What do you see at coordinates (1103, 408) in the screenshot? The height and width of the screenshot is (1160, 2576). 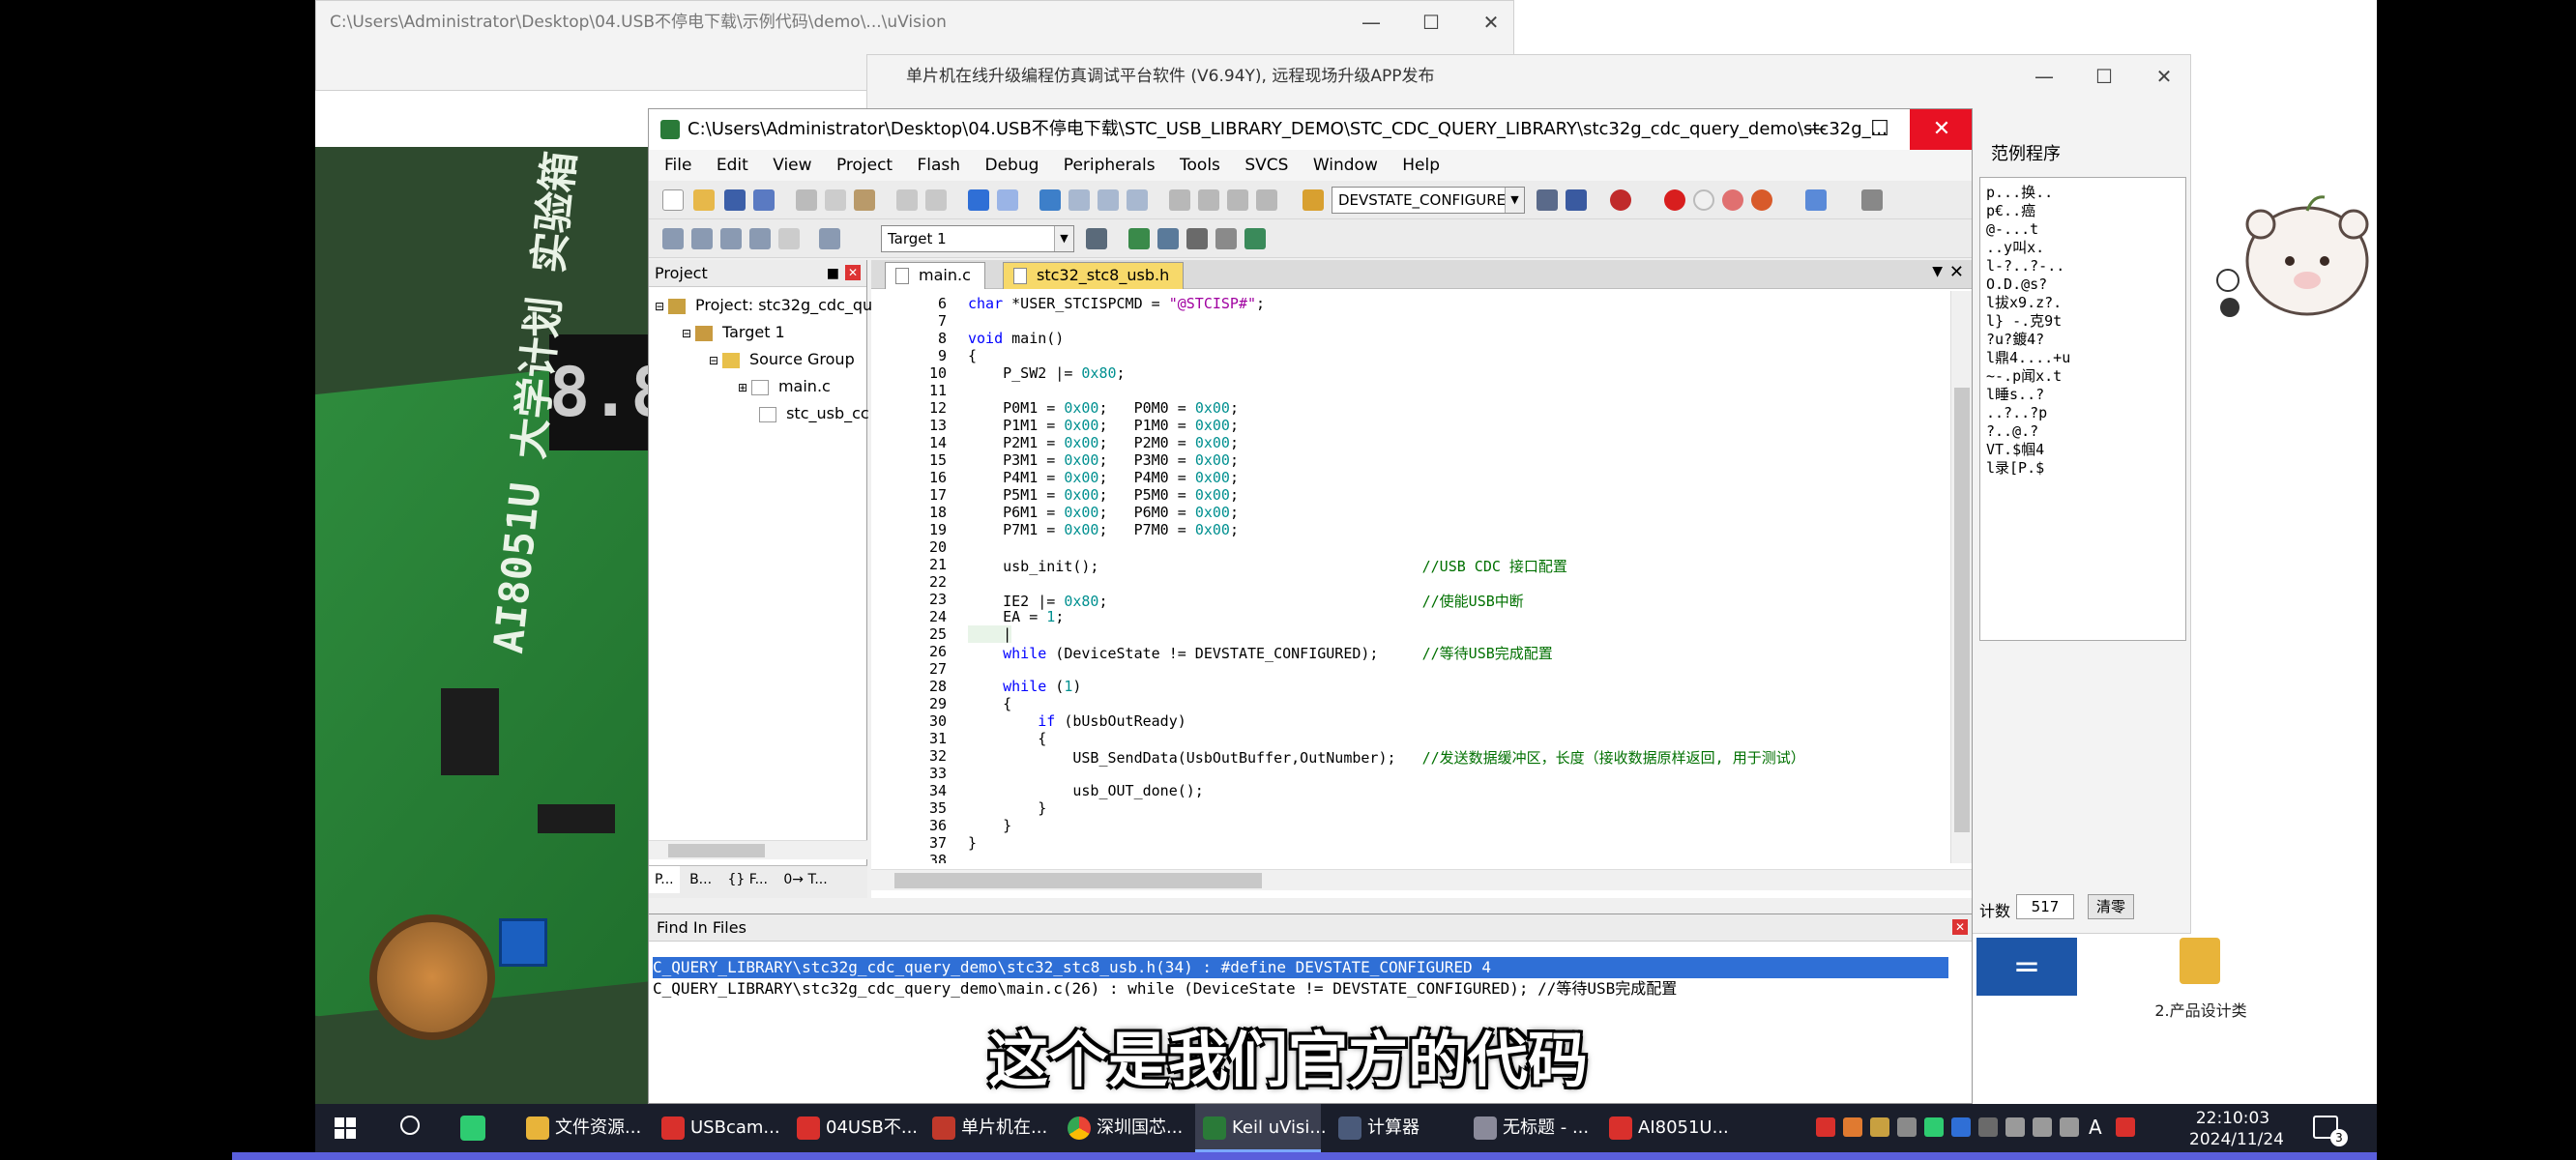 I see `code-line: P0M1 = 0x00; P0M0 = 0x00;` at bounding box center [1103, 408].